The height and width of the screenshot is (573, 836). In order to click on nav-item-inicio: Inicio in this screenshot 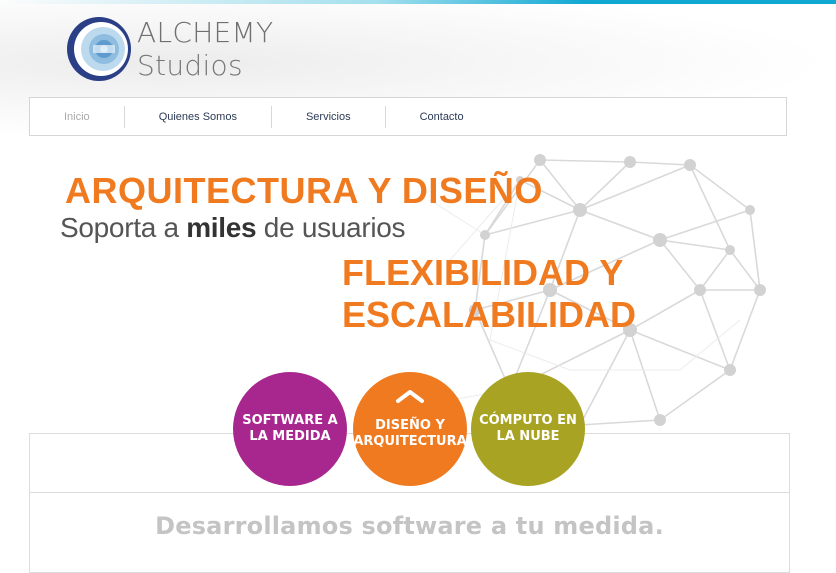, I will do `click(77, 116)`.